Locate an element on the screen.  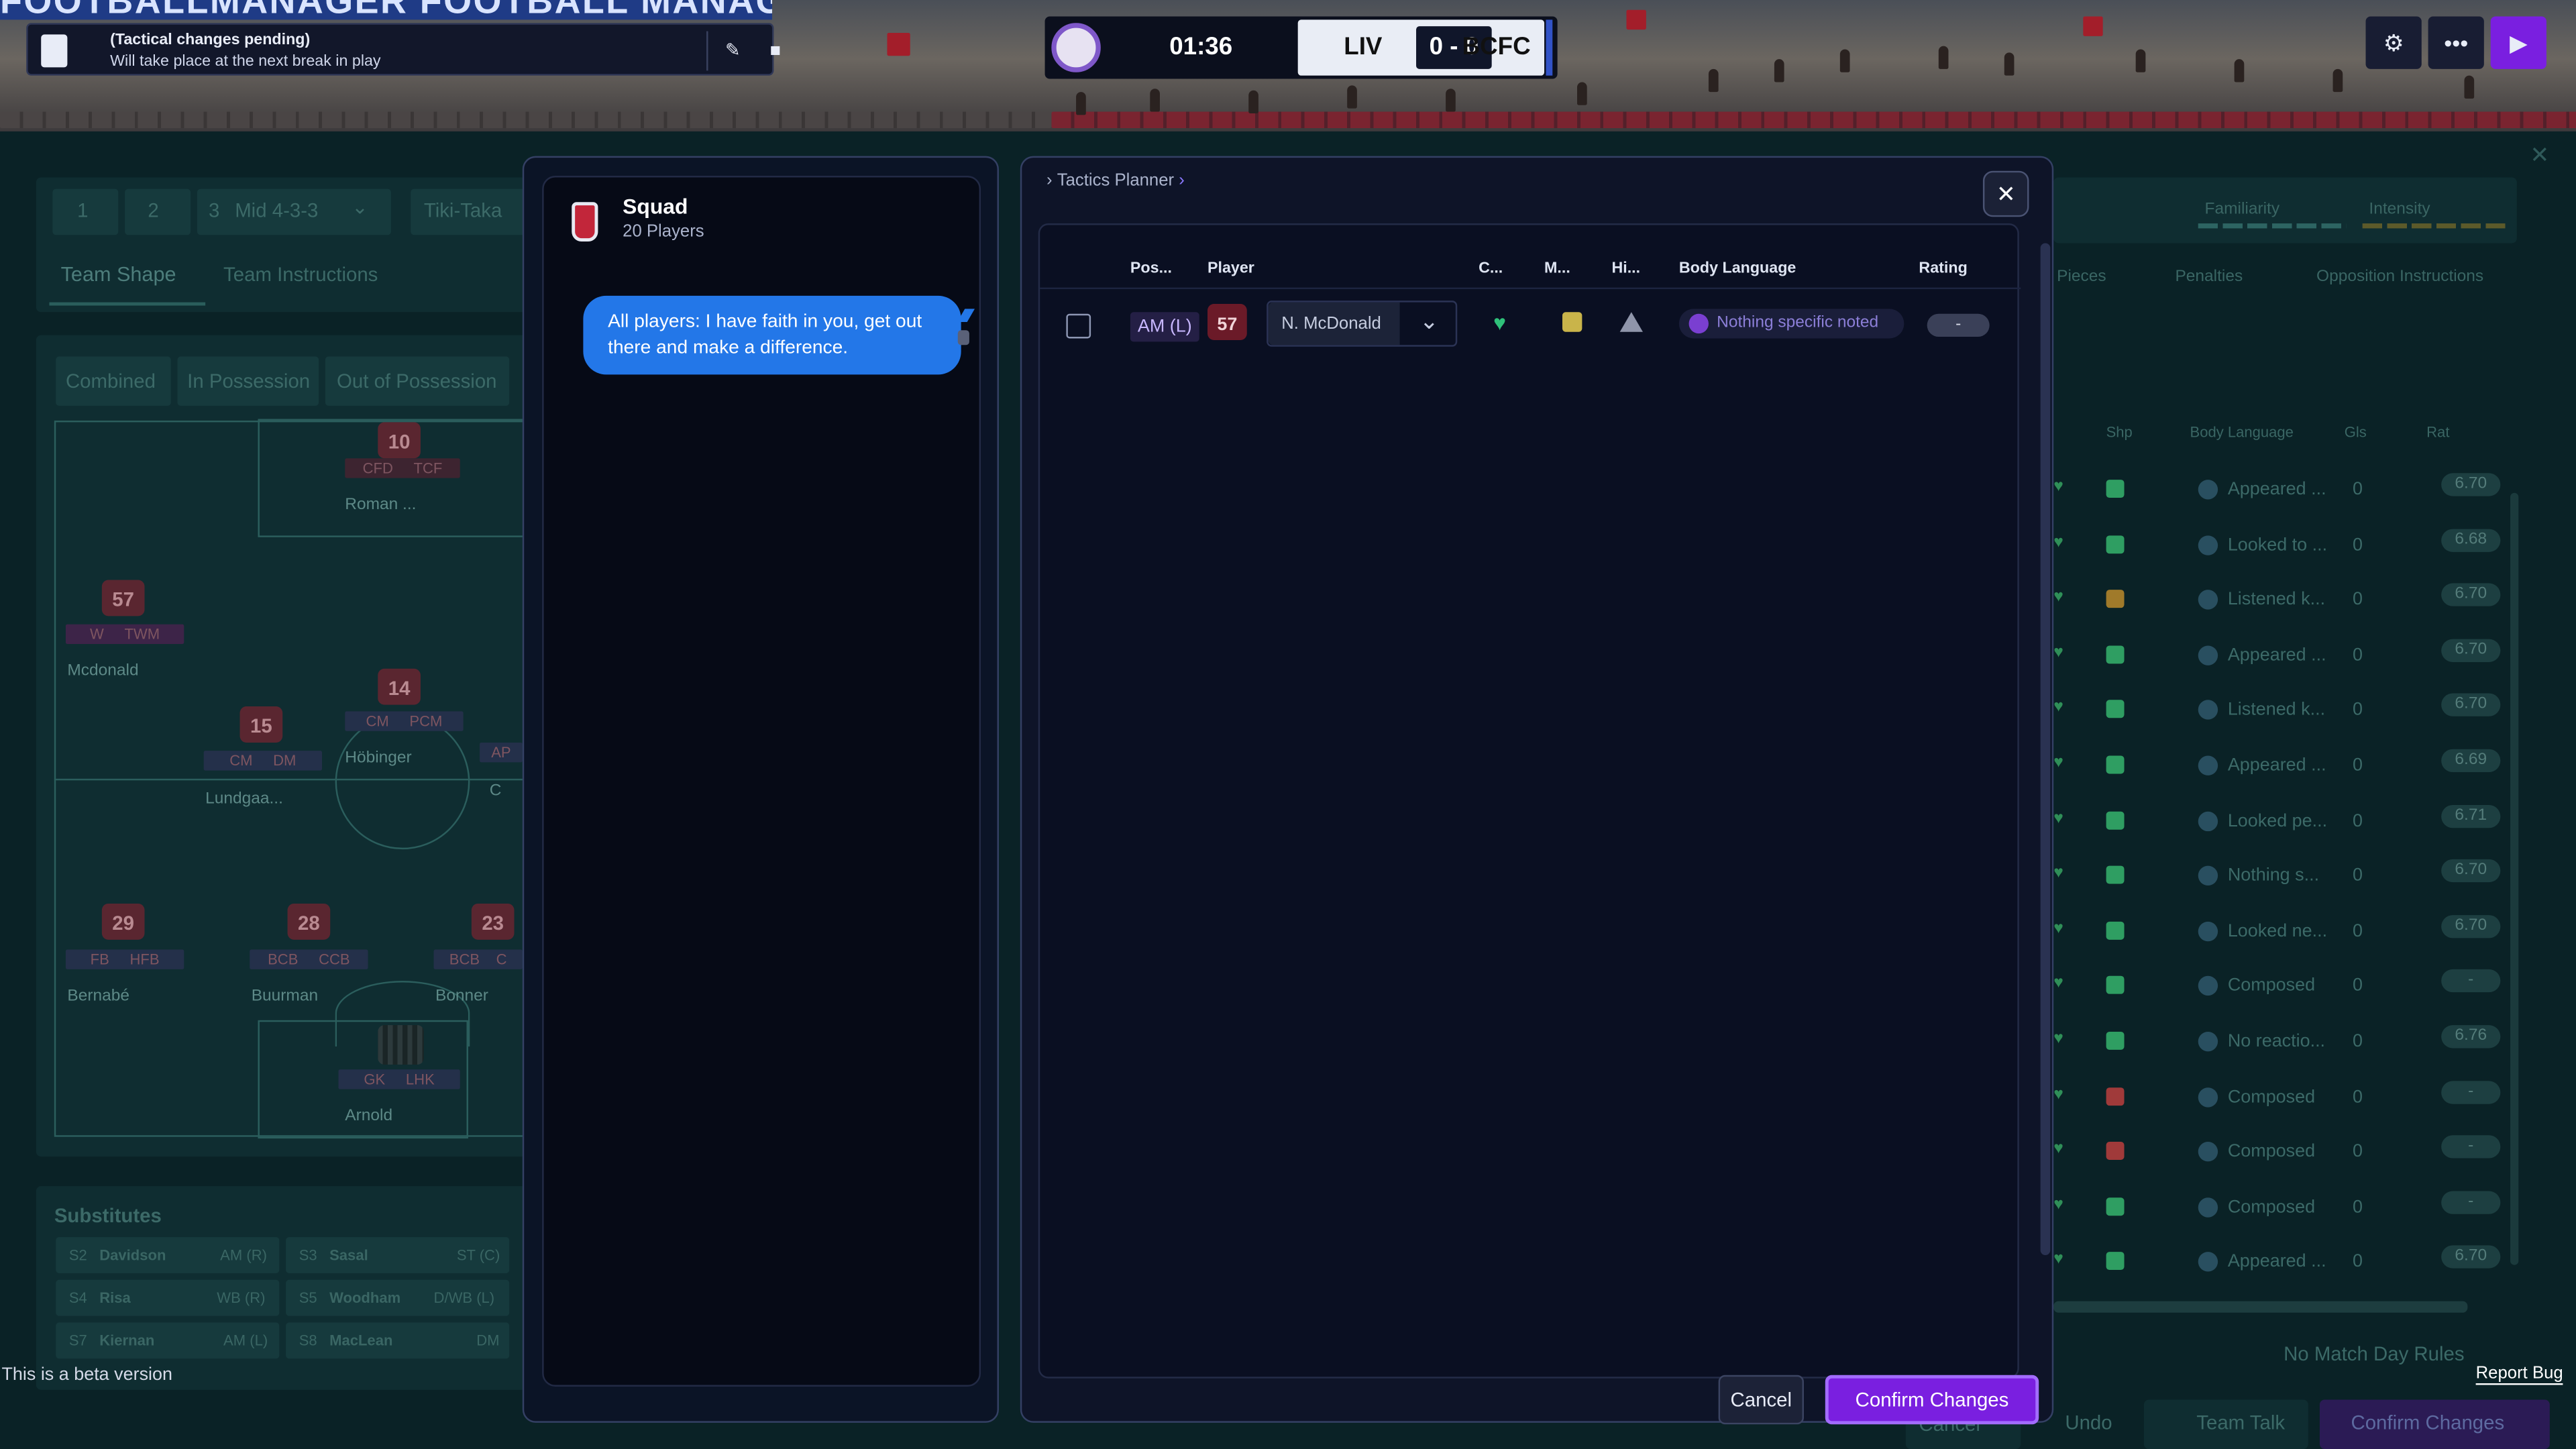
confirm-changes-button: Confirm Changes is located at coordinates (1932, 1400).